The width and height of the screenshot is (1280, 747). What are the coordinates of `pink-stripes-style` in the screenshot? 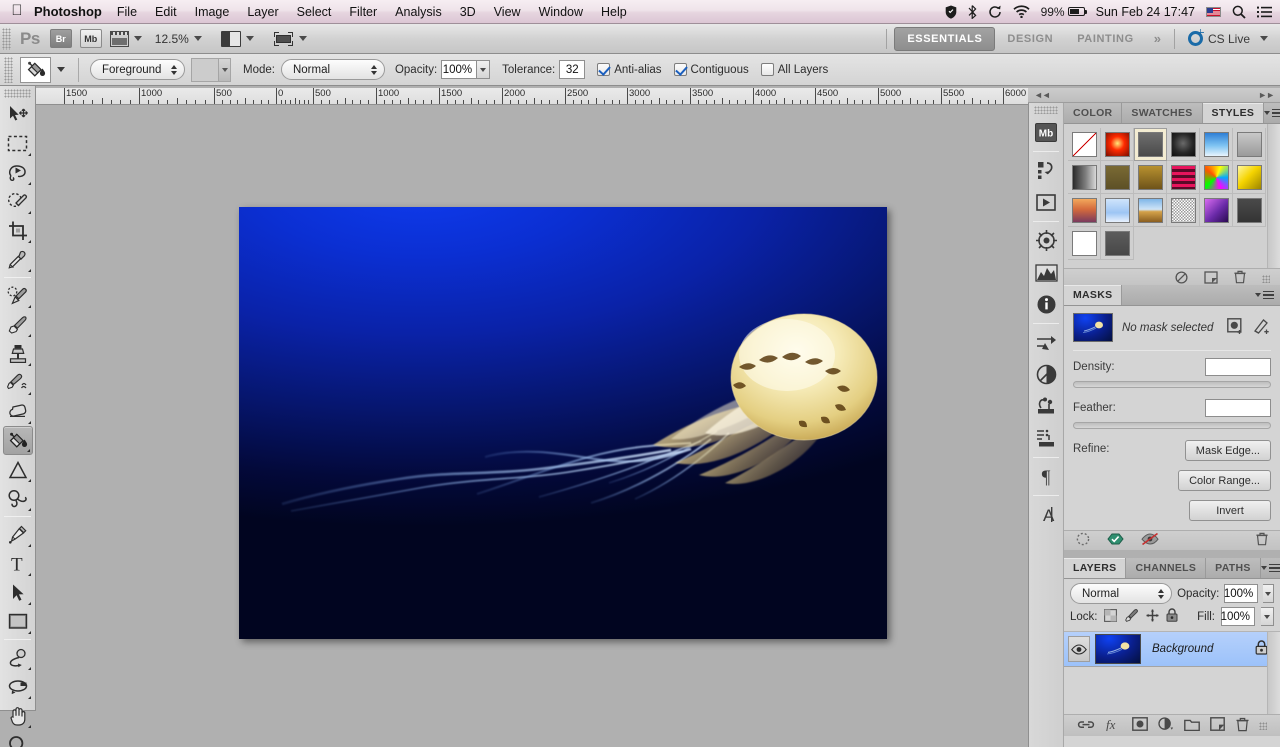 It's located at (1183, 177).